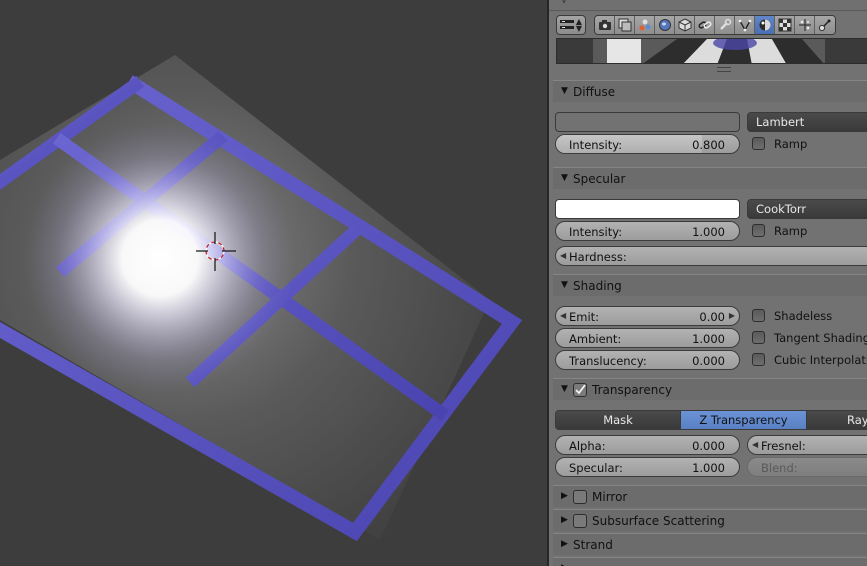  I want to click on specular-intensity-value: 1.000, so click(708, 232).